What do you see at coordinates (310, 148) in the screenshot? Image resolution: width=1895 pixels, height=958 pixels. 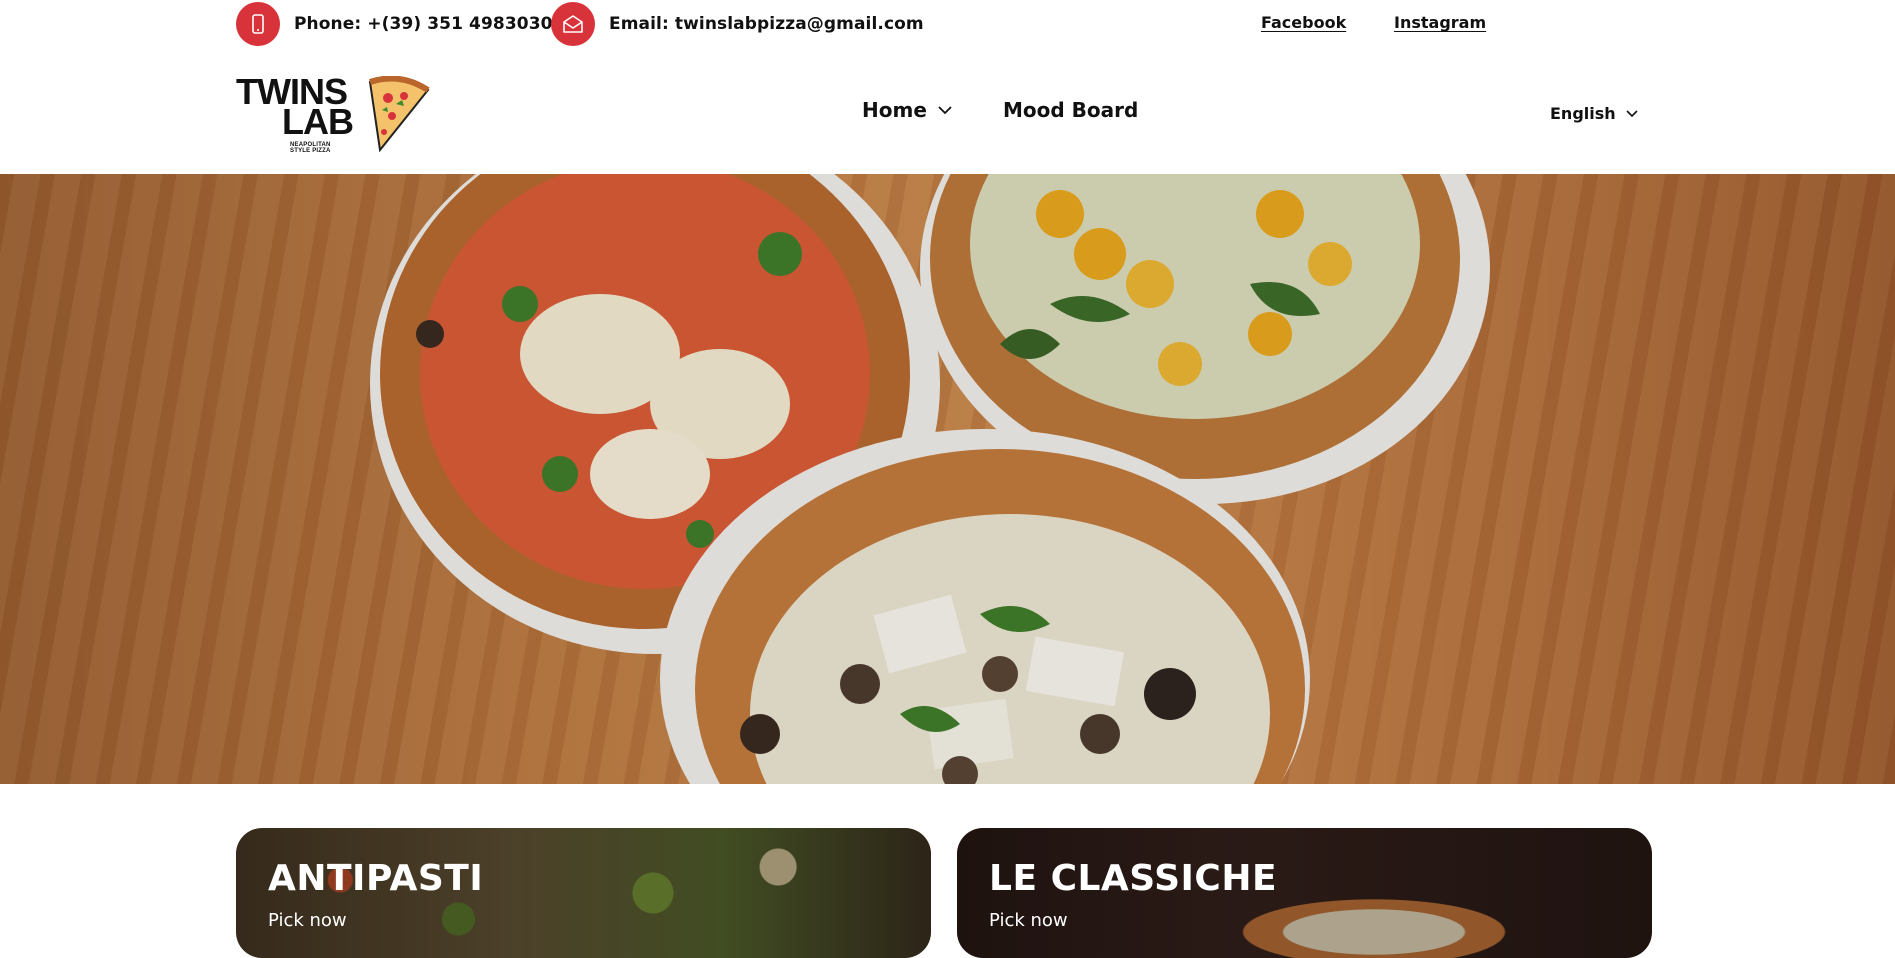 I see `logo-subtitle: NEAPOLITAN STYLE PIZZA` at bounding box center [310, 148].